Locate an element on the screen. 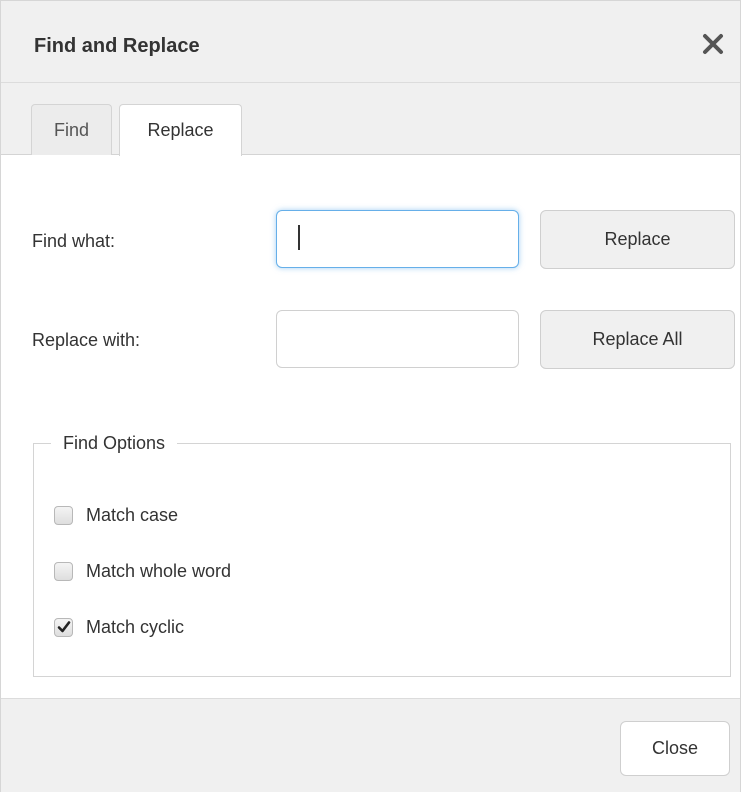  tab-find: Find is located at coordinates (71, 129).